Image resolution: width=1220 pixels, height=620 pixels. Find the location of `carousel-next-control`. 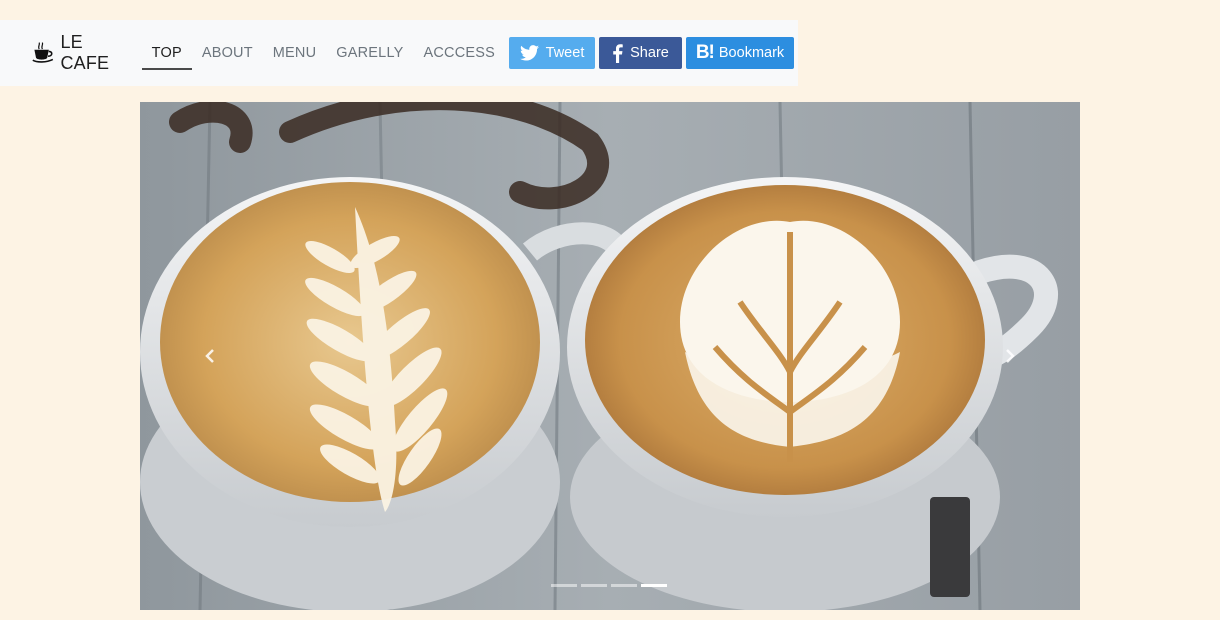

carousel-next-control is located at coordinates (1010, 356).